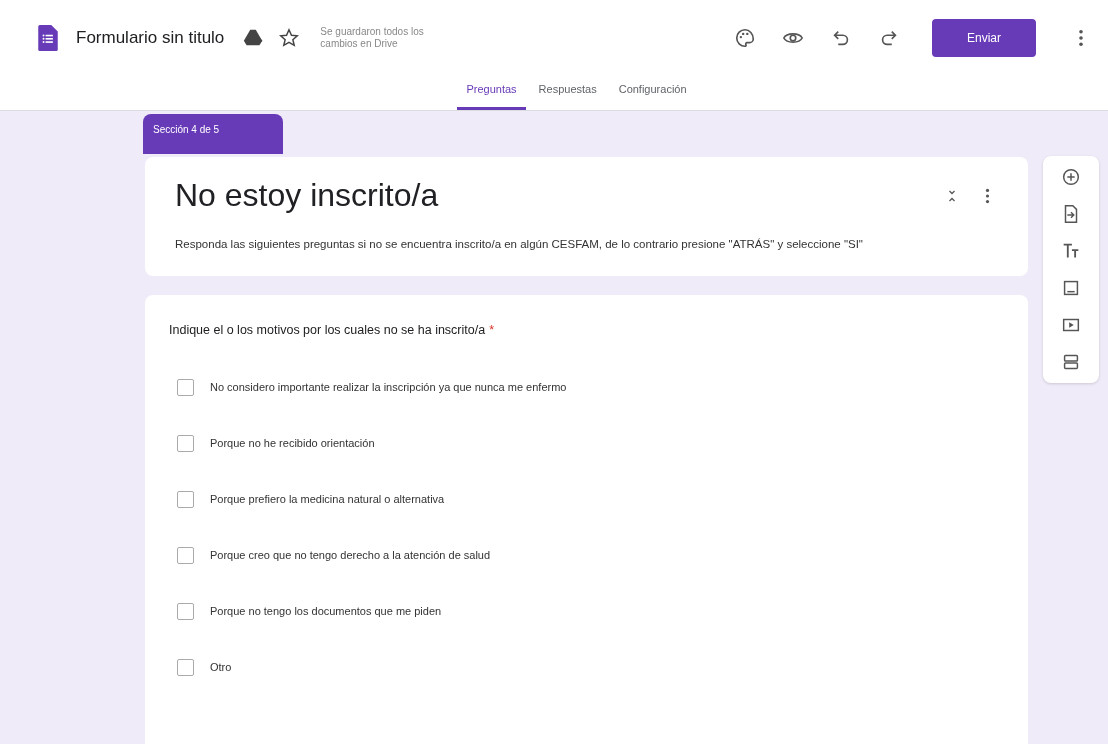 Image resolution: width=1108 pixels, height=744 pixels. Describe the element at coordinates (327, 499) in the screenshot. I see `option-label: Porque prefiero la medicina natural o alternativa` at that location.